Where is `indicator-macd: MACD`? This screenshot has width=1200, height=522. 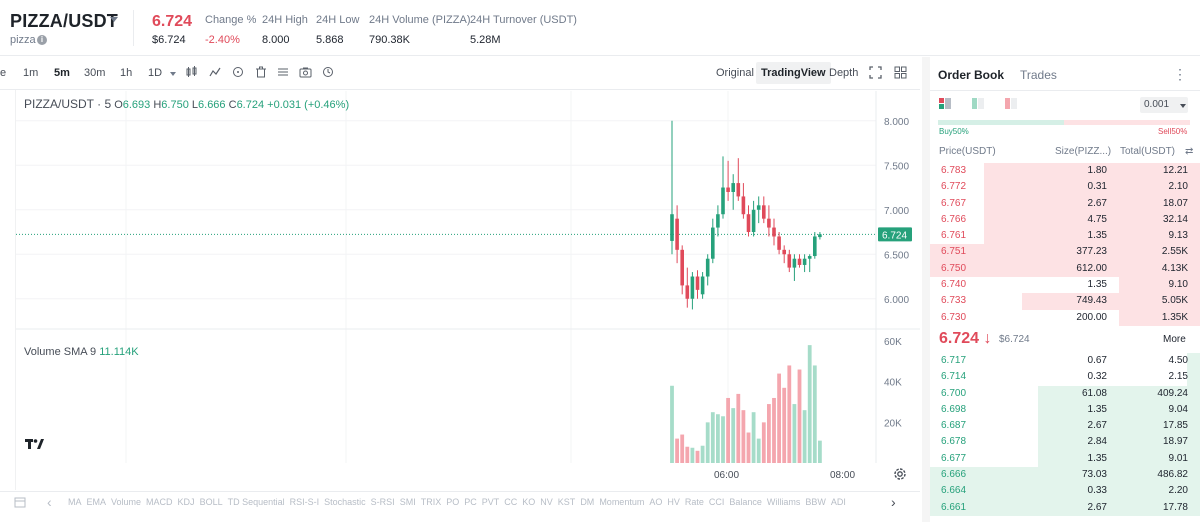
indicator-macd: MACD is located at coordinates (159, 502).